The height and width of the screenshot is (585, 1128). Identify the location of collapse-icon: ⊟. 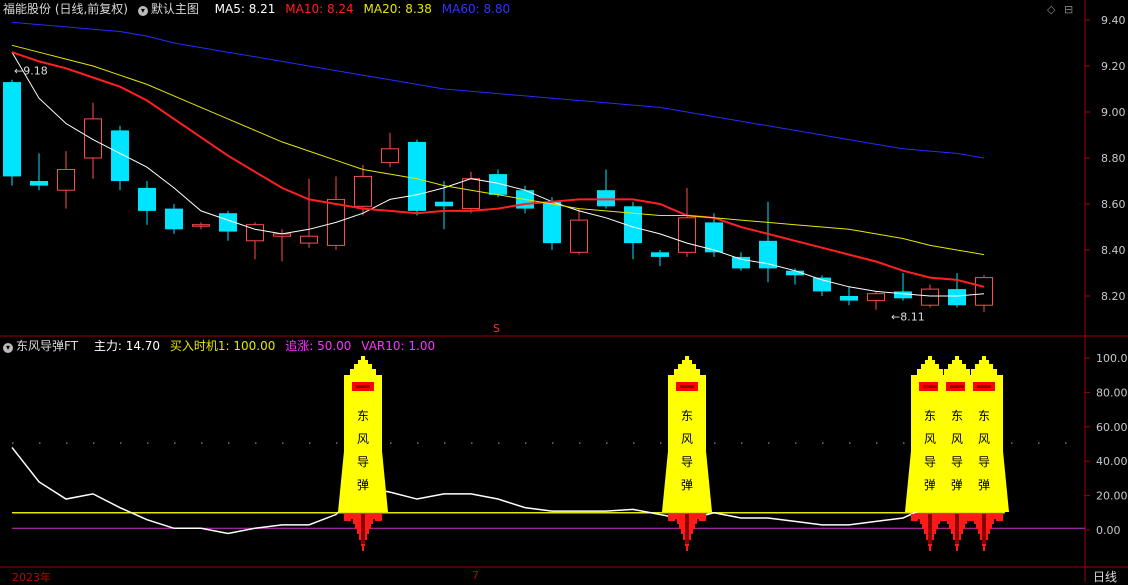
(1068, 9).